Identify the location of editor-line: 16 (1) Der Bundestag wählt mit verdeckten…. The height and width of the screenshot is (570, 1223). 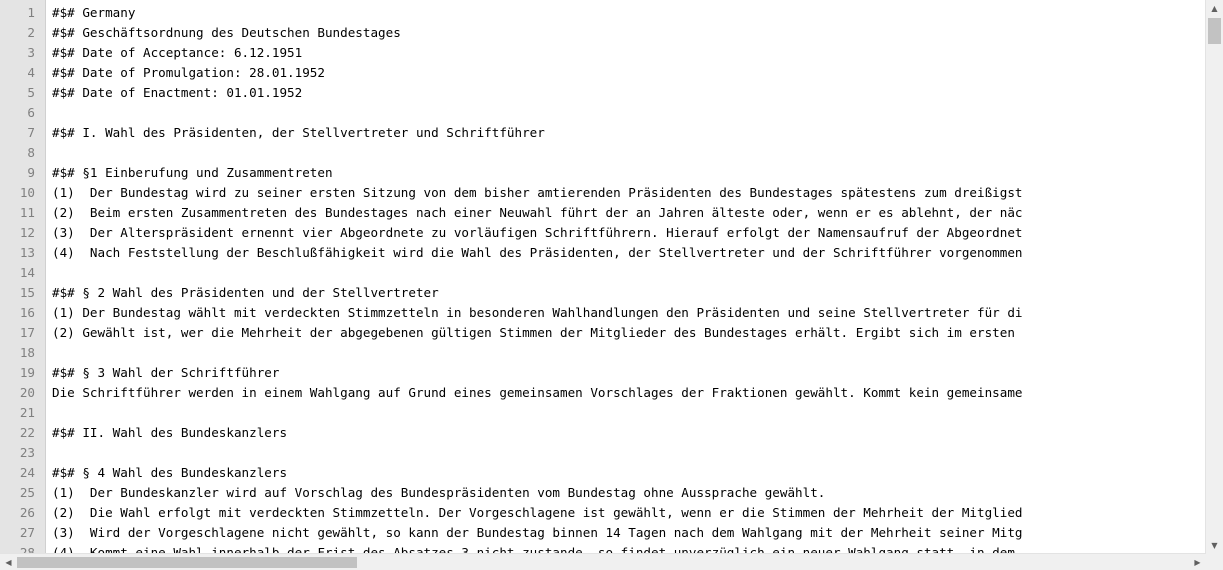
(602, 313).